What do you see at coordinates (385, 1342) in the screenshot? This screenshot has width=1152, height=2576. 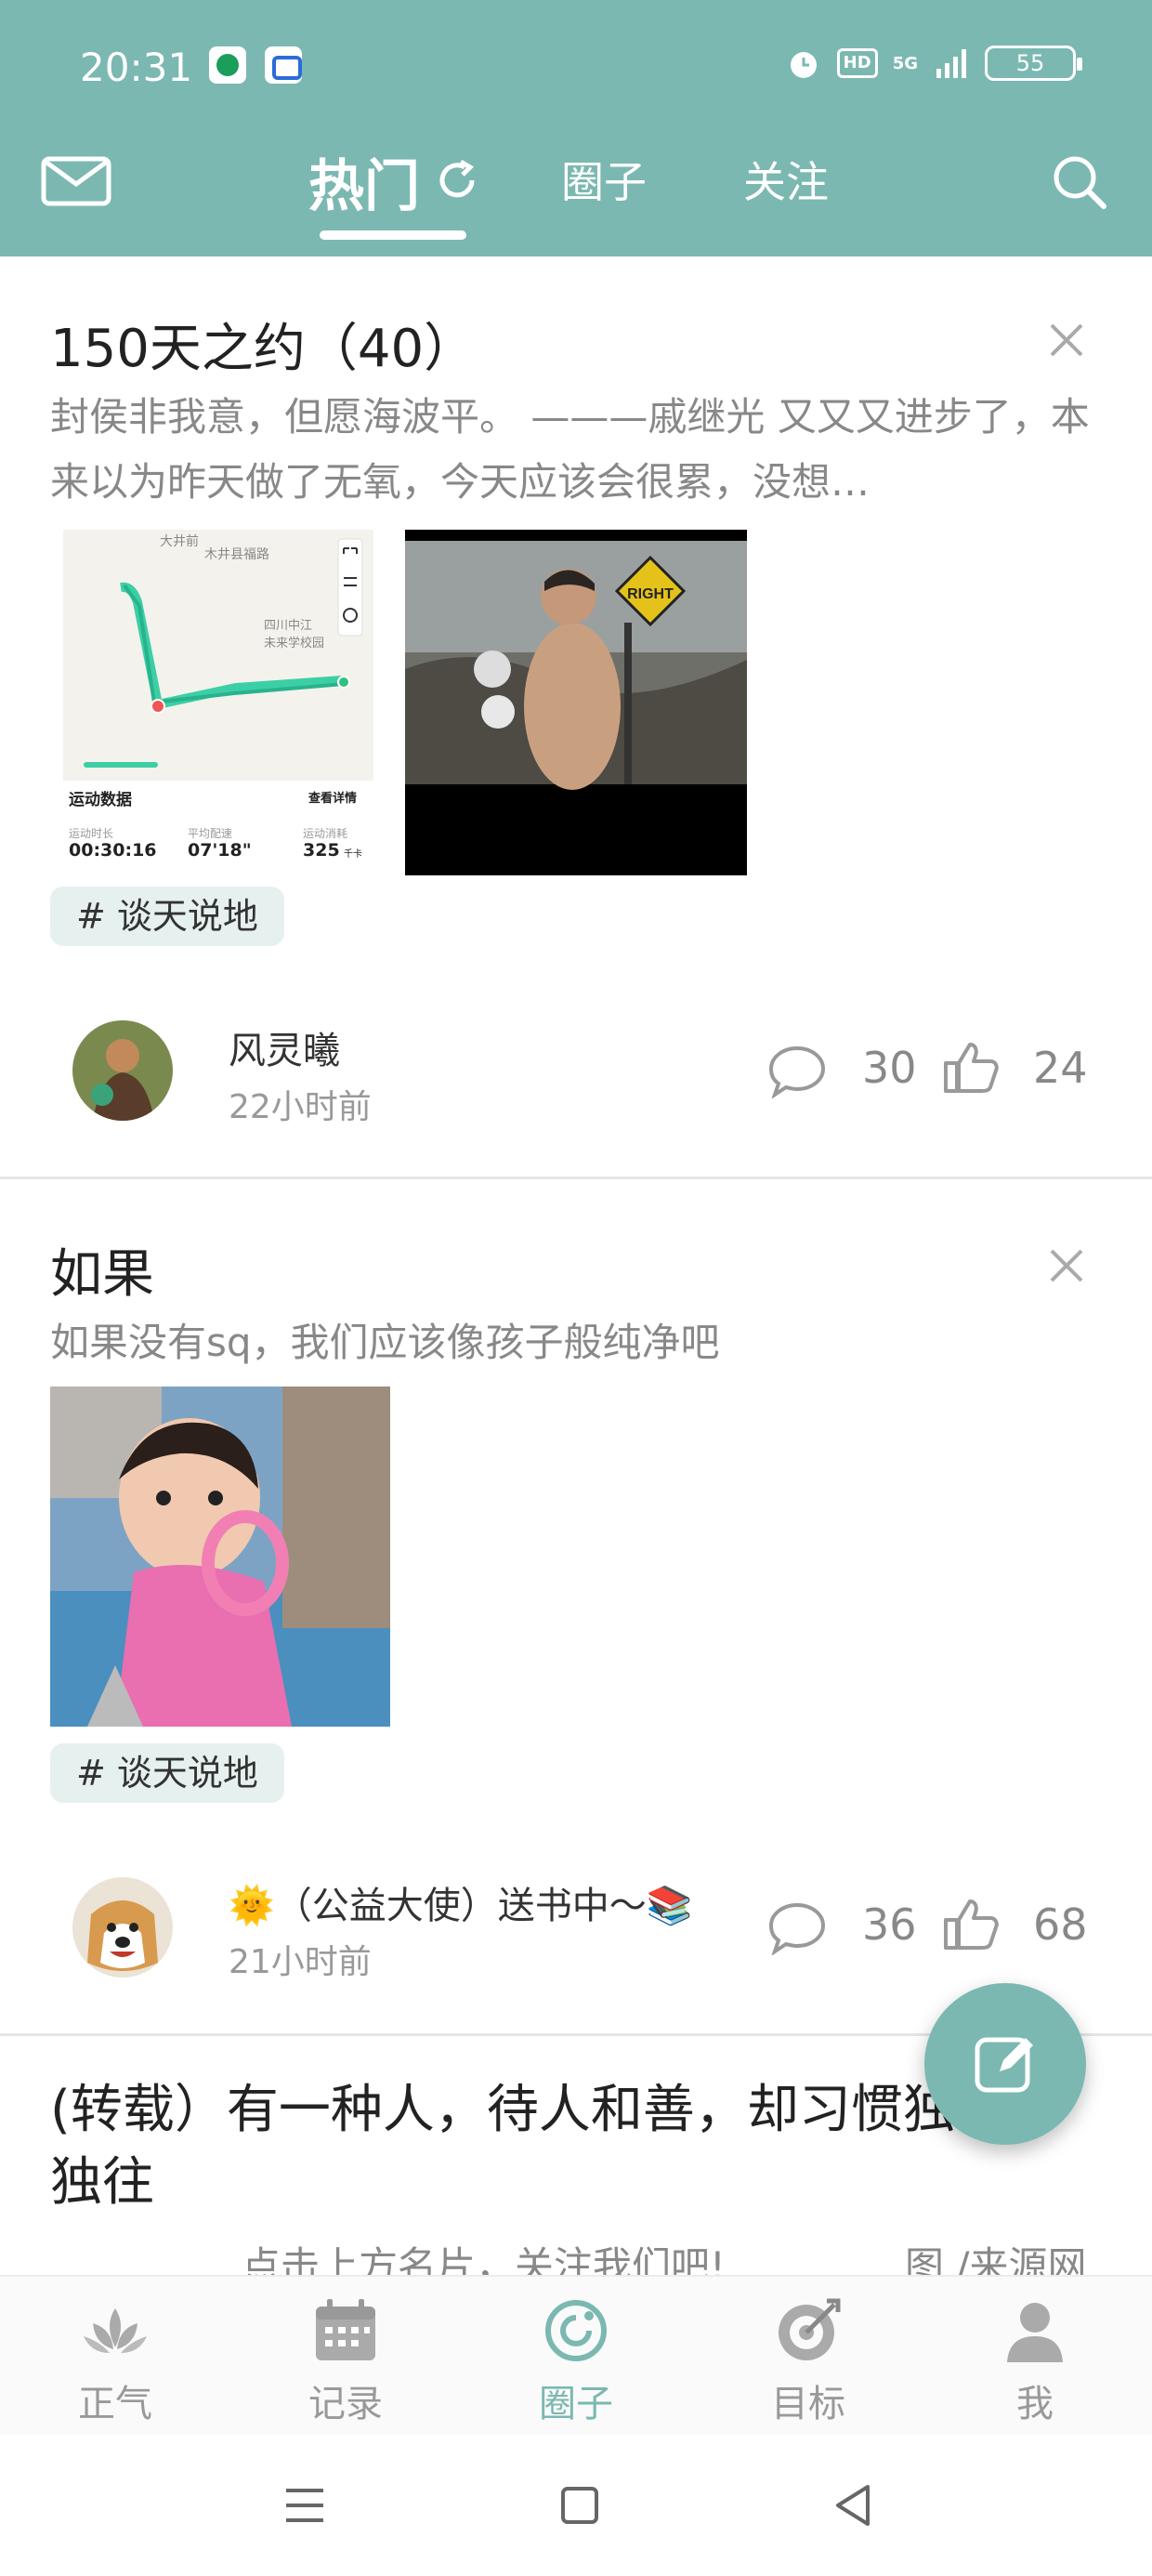 I see `post-excerpt: 如果没有sq，我们应该像孩子般纯净吧` at bounding box center [385, 1342].